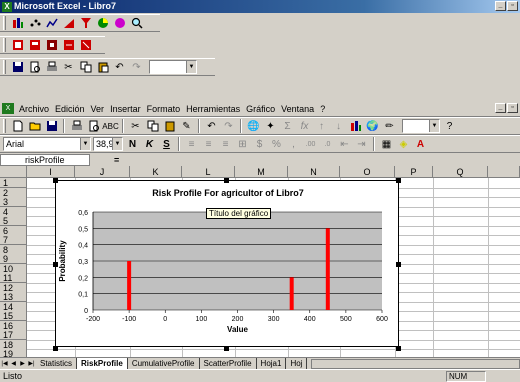 The width and height of the screenshot is (520, 382). Describe the element at coordinates (110, 126) in the screenshot. I see `spelling-icon: ABC` at that location.